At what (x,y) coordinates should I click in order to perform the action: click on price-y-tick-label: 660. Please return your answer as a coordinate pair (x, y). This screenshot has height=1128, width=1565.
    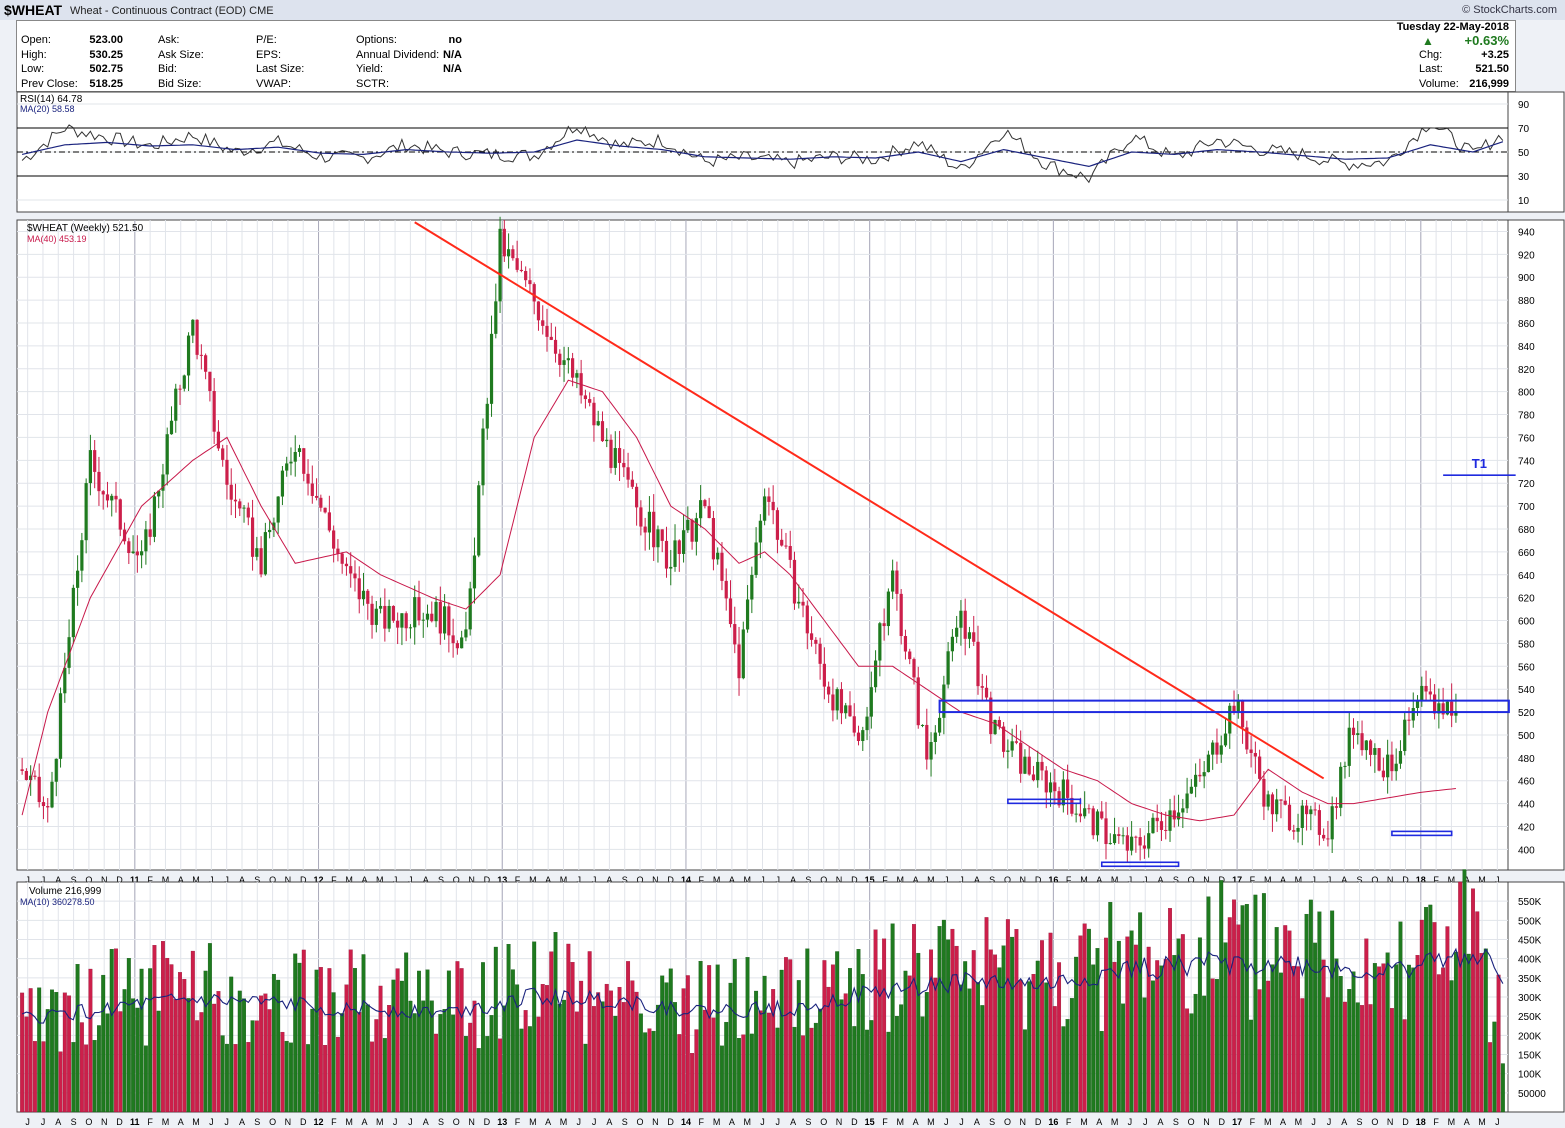
    Looking at the image, I should click on (1526, 553).